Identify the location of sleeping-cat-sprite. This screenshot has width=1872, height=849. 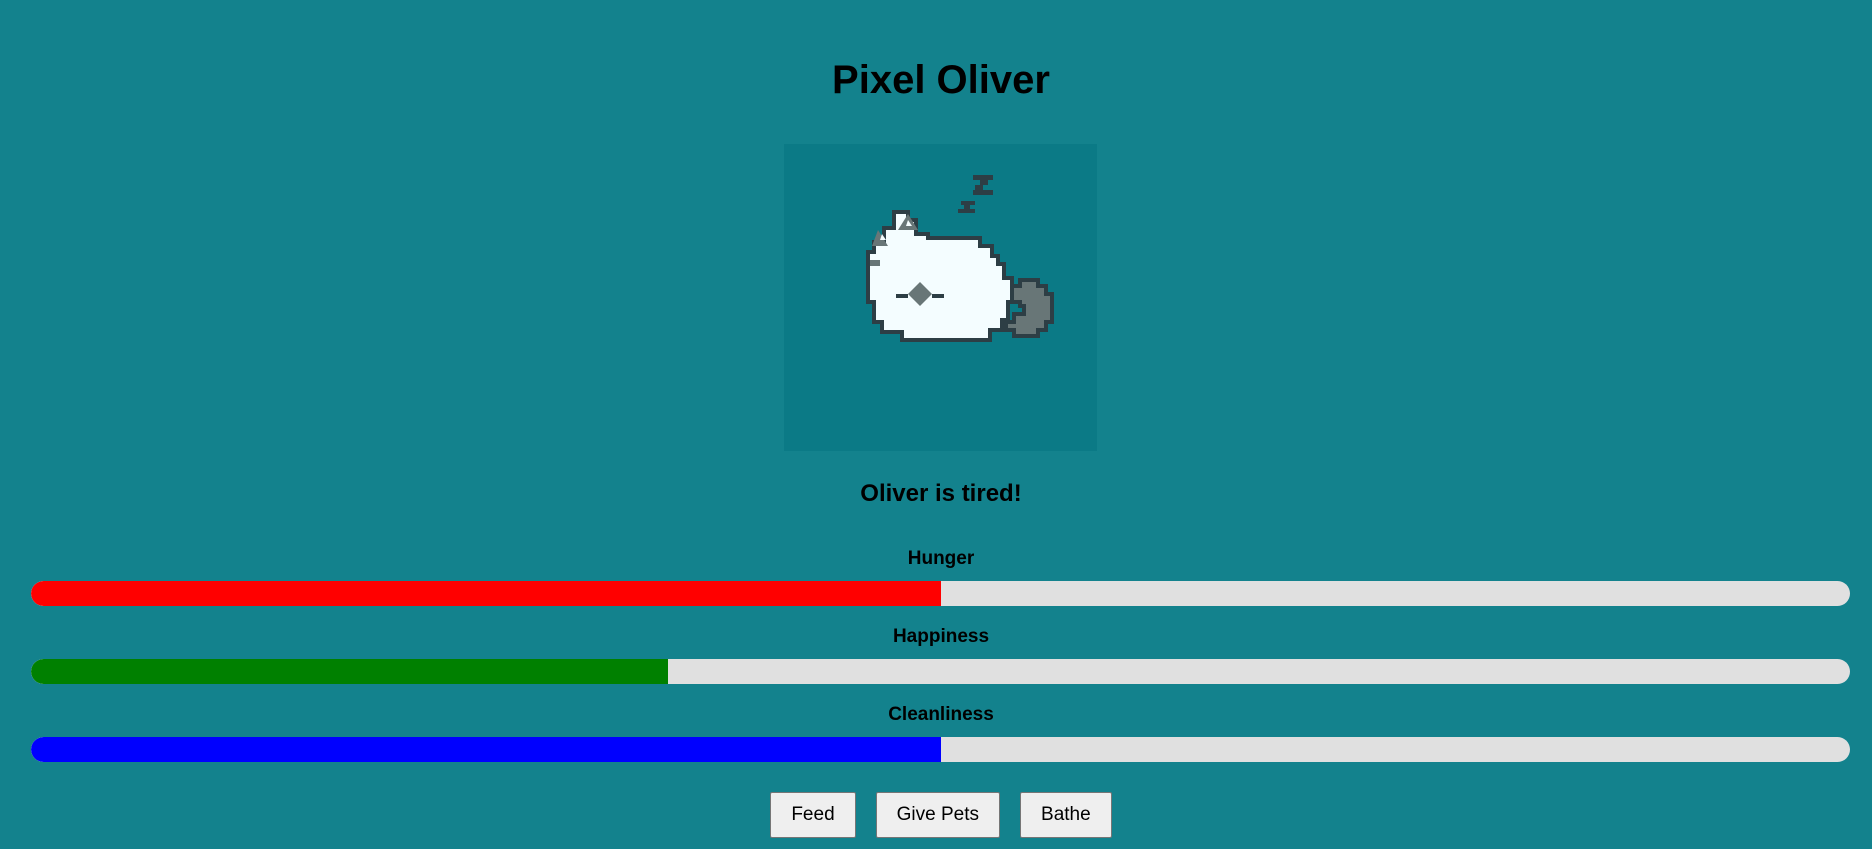
(960, 258).